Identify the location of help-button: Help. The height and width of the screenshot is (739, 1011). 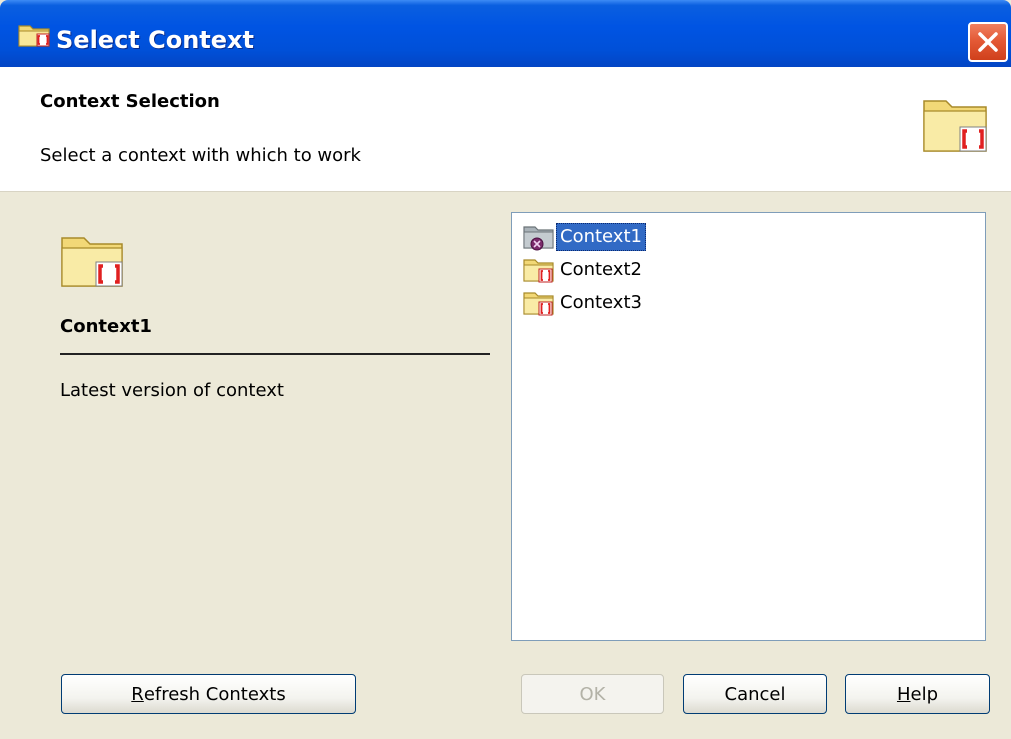
(917, 694).